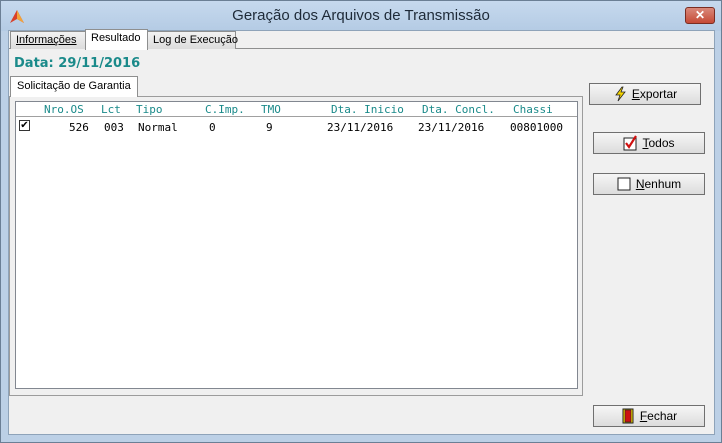 This screenshot has height=443, width=722. Describe the element at coordinates (628, 416) in the screenshot. I see `door-exit-icon` at that location.